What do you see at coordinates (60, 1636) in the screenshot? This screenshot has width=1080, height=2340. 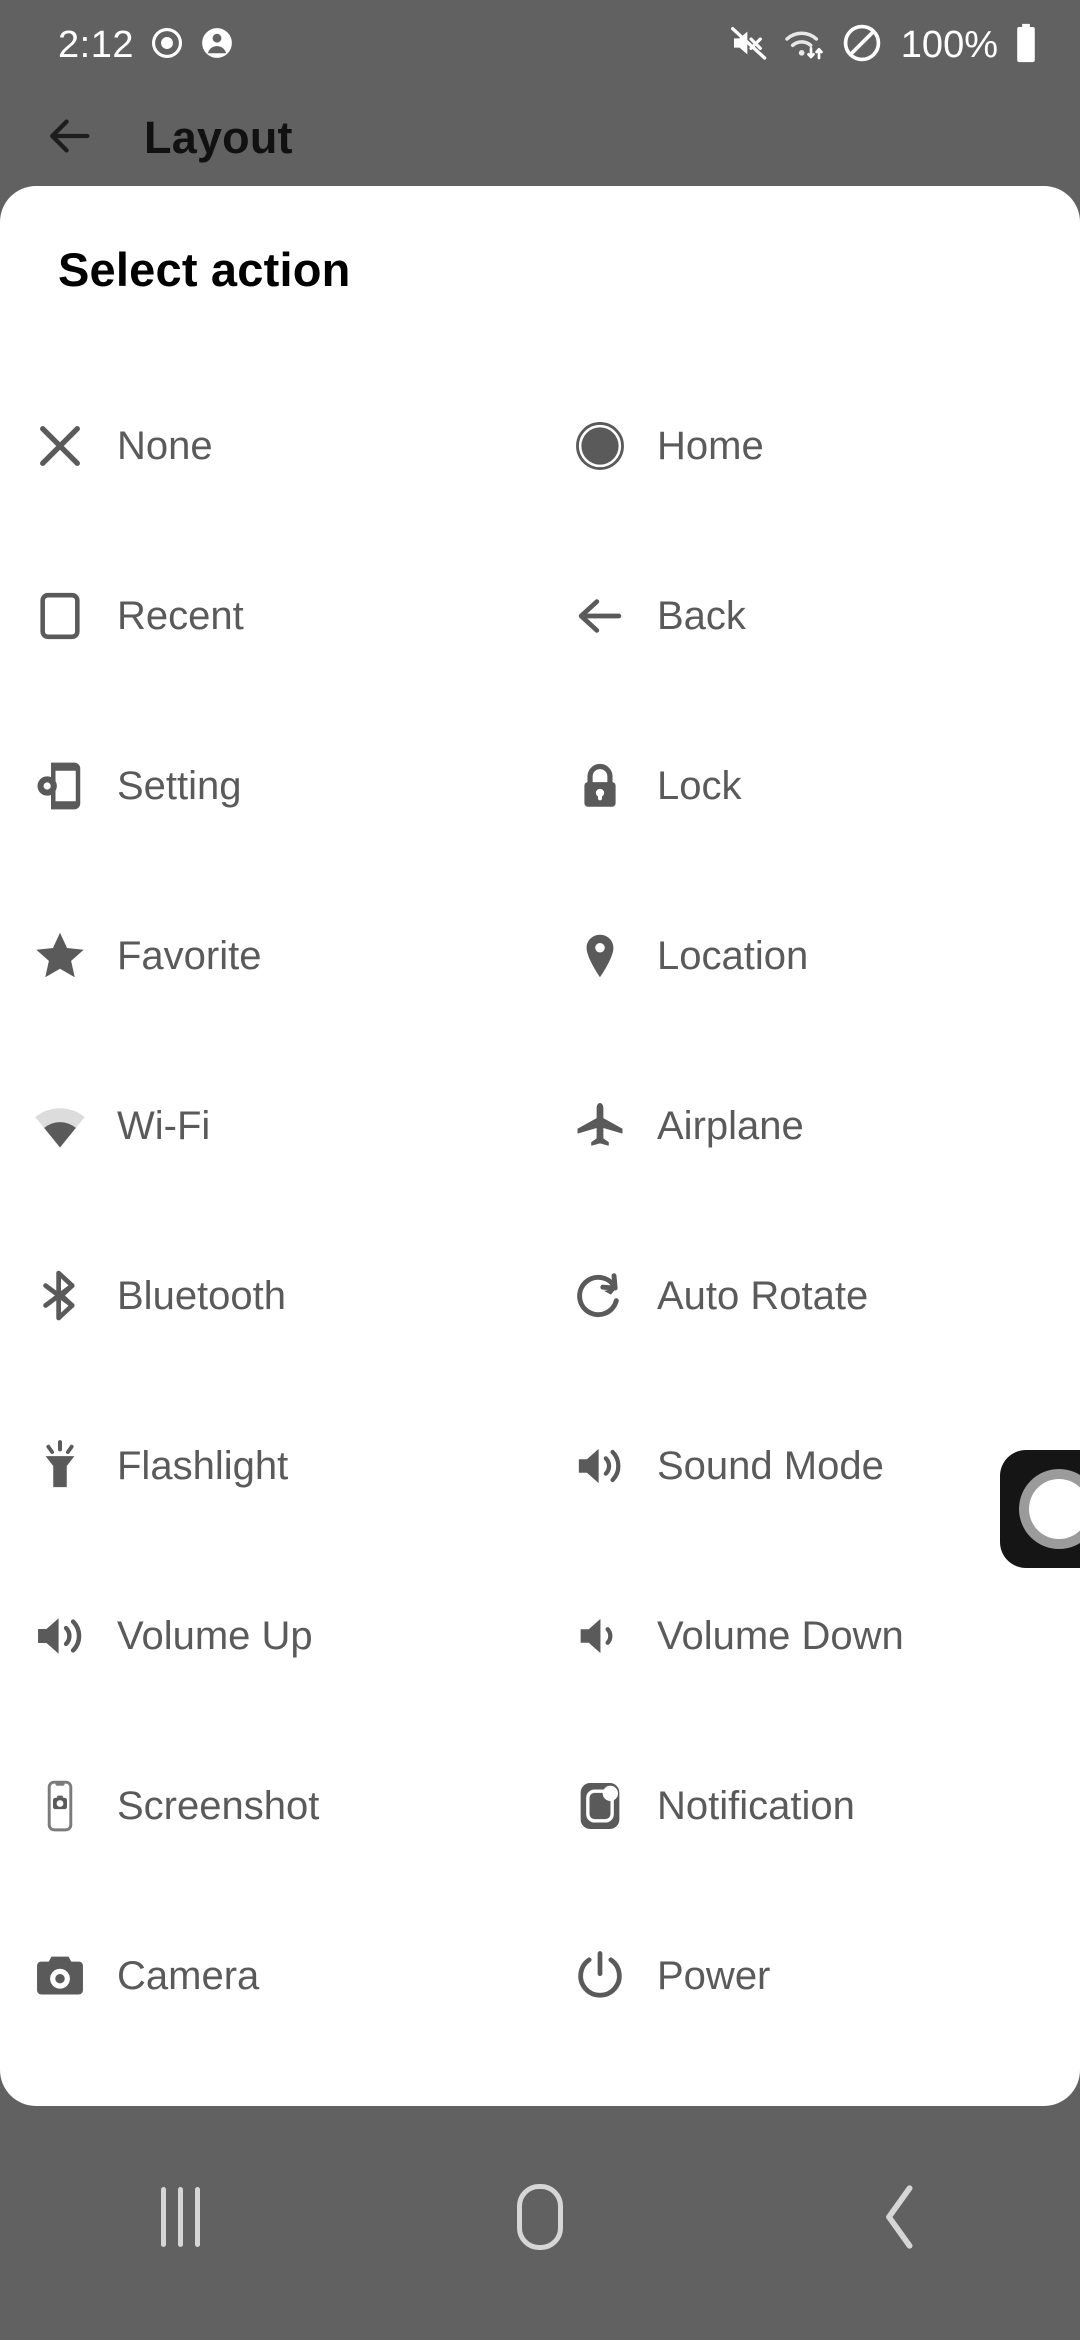 I see `volume-up-icon` at bounding box center [60, 1636].